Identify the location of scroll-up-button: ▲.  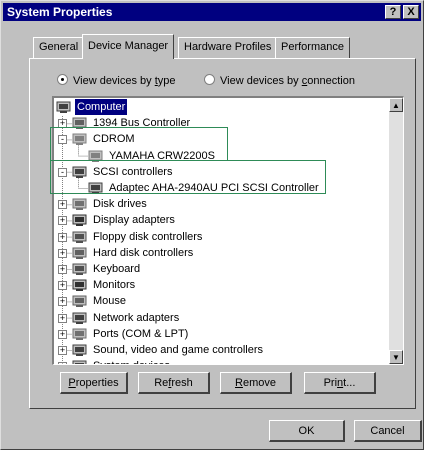
(396, 105).